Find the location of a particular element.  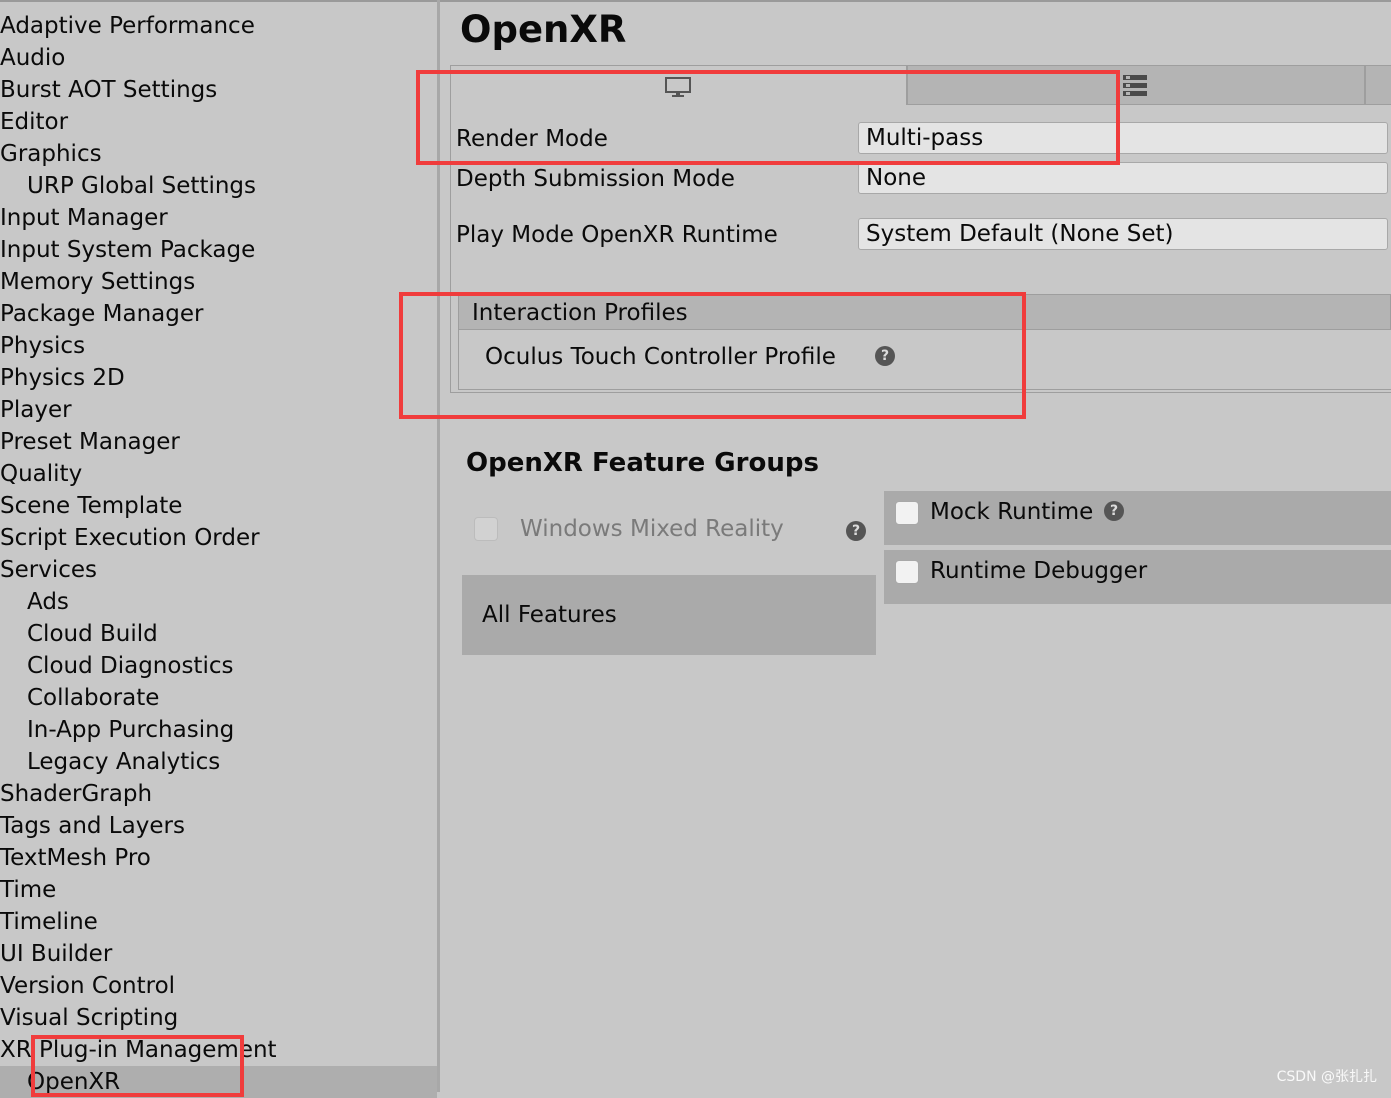

sidebar-item-input-system-package: Input System Package is located at coordinates (218, 250).